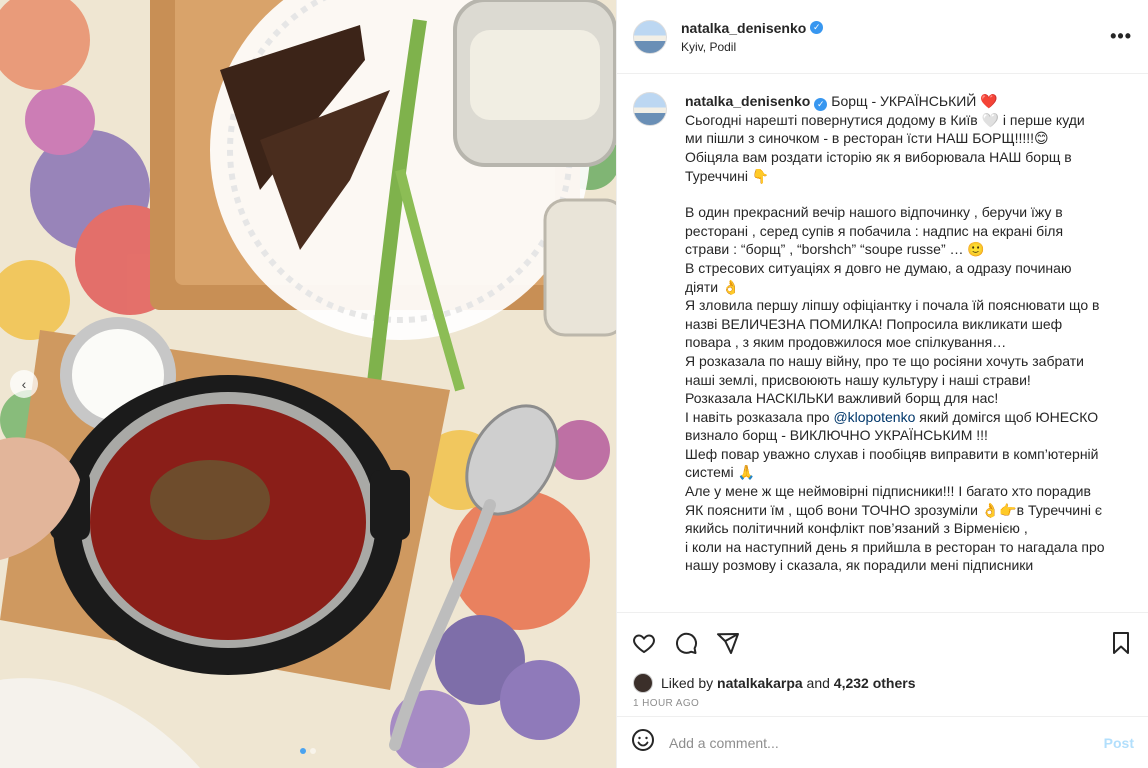 This screenshot has height=768, width=1148. What do you see at coordinates (644, 643) in the screenshot?
I see `heart-icon` at bounding box center [644, 643].